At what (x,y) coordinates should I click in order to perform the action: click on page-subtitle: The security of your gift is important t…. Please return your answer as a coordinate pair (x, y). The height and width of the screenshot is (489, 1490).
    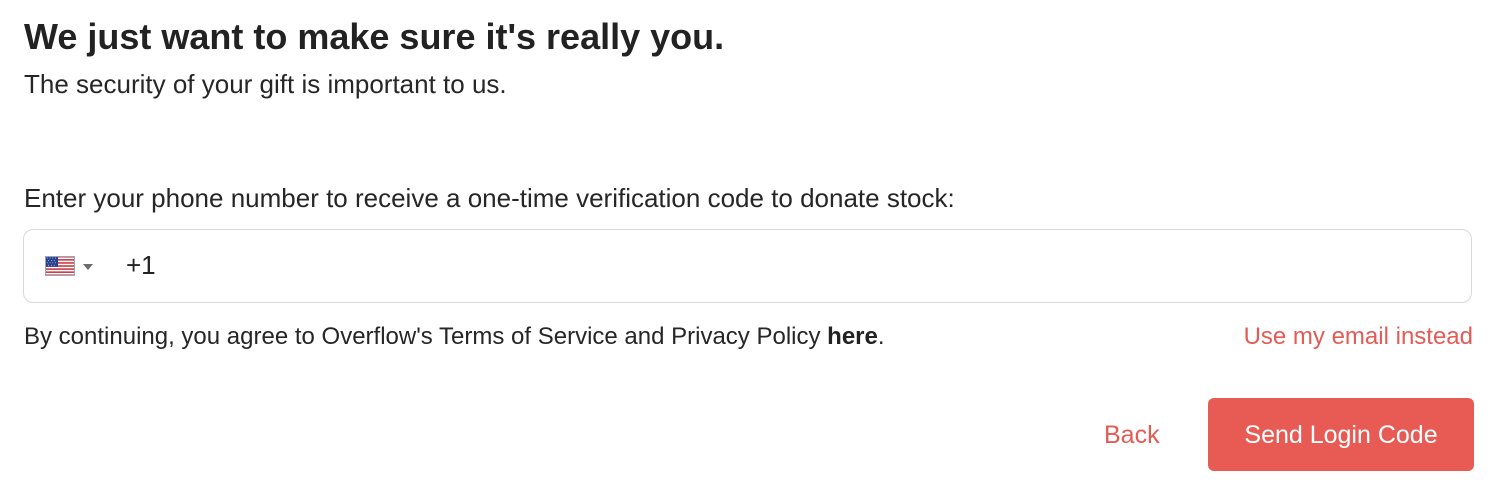
    Looking at the image, I should click on (265, 84).